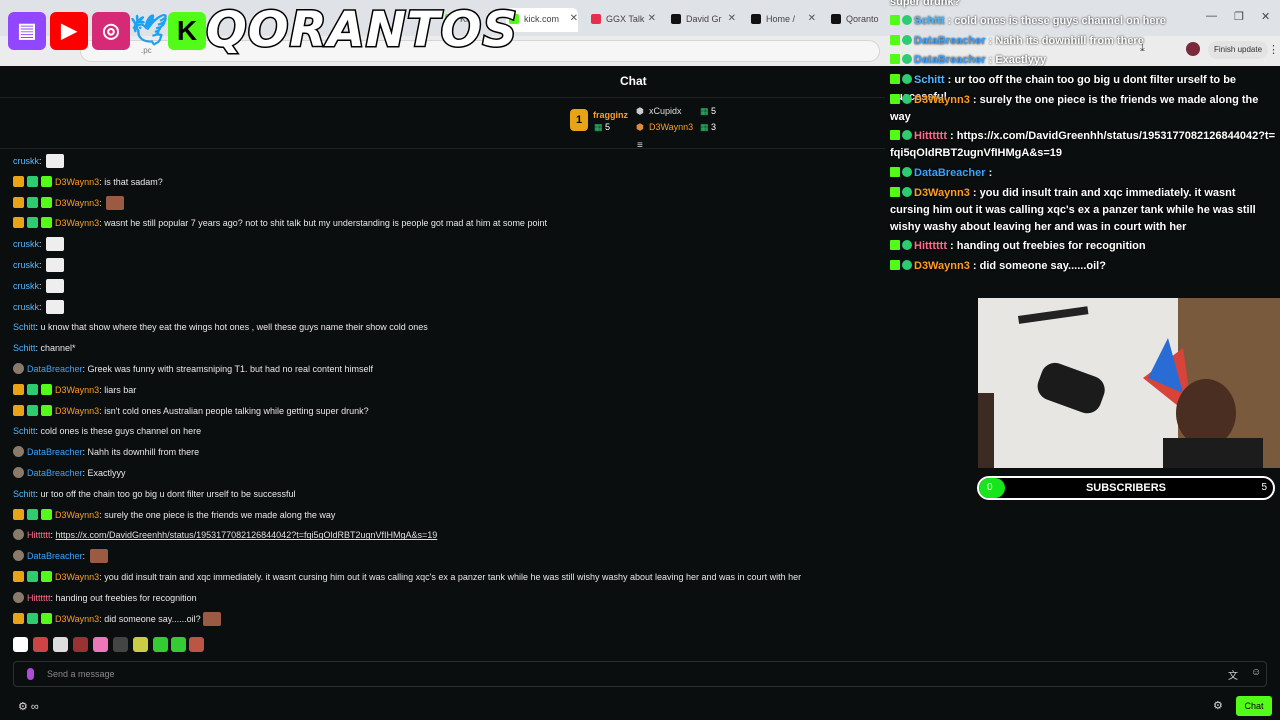 Image resolution: width=1280 pixels, height=720 pixels. I want to click on emoji-icon: ☺, so click(1256, 672).